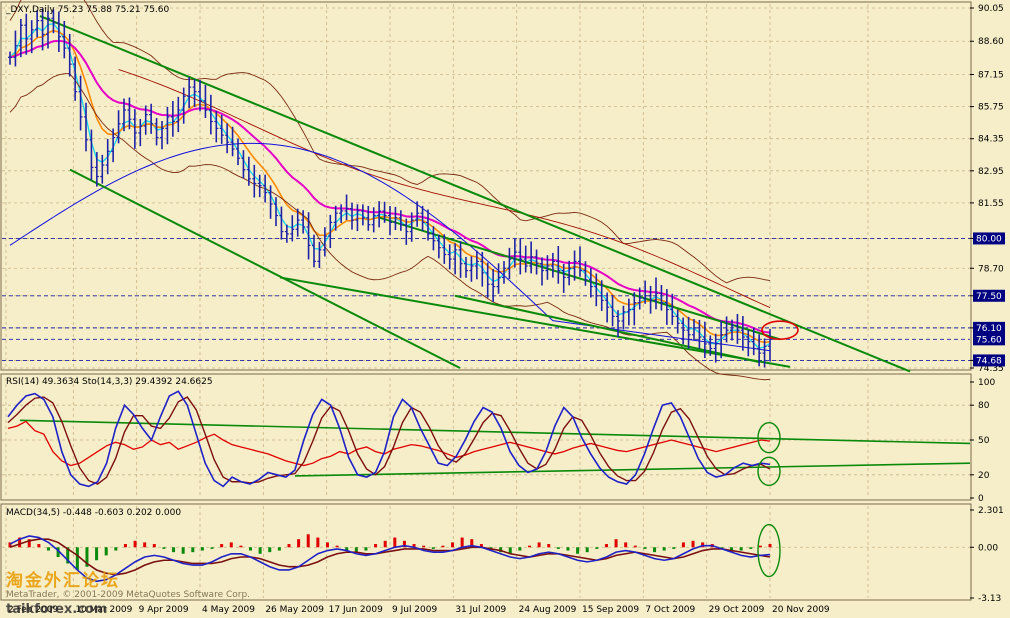  I want to click on rsi-y-tick-label: 0, so click(981, 499).